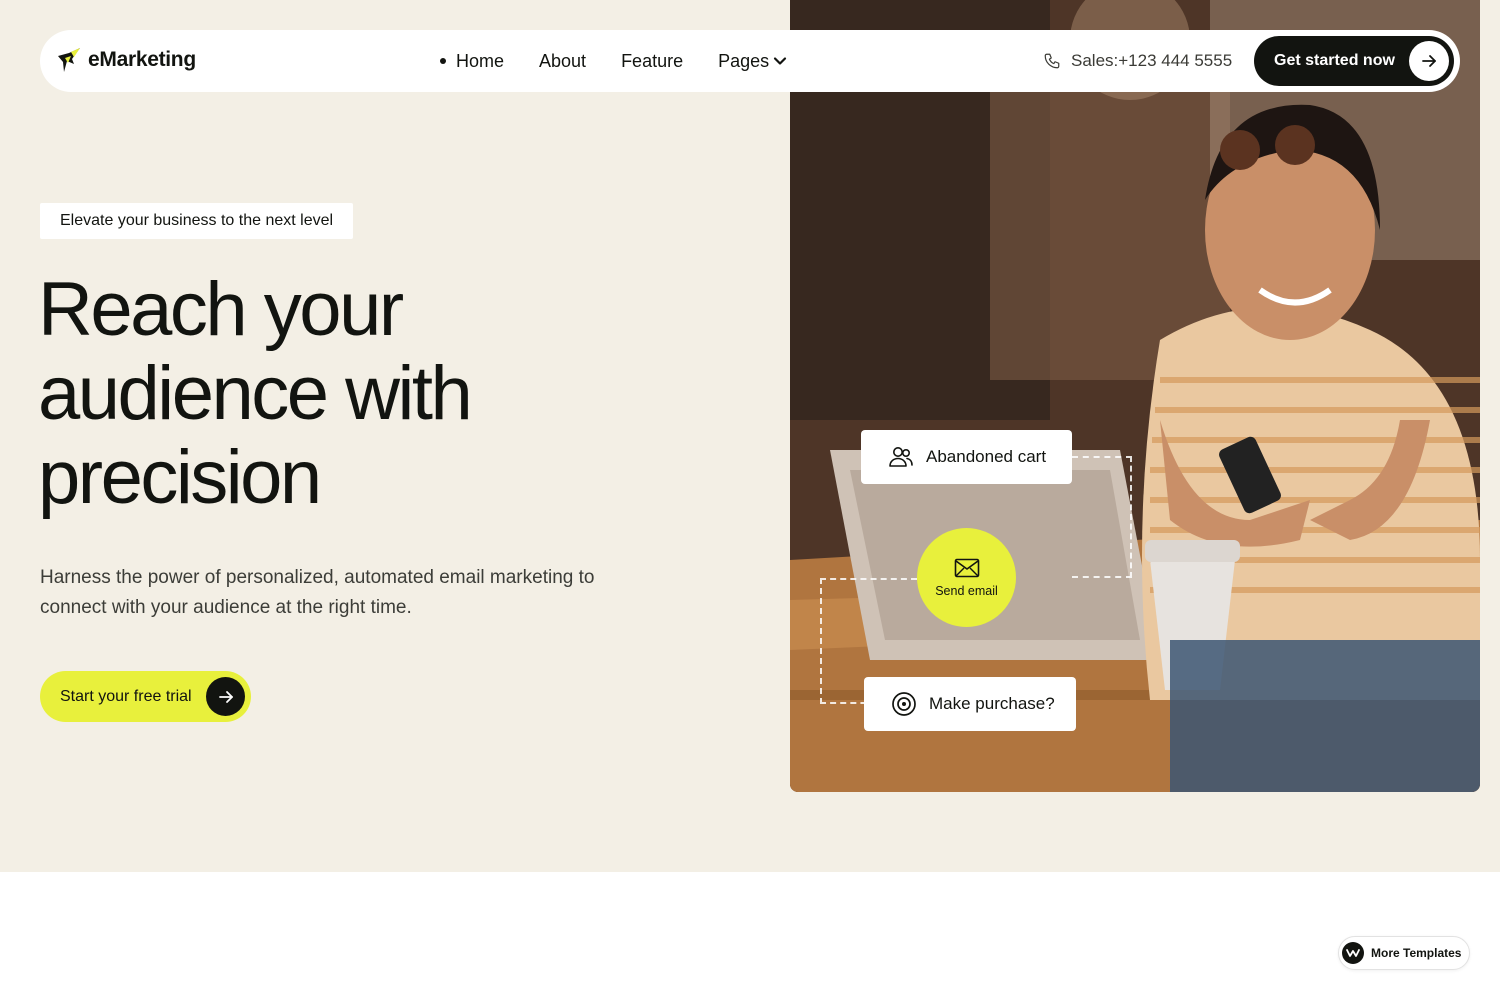 The height and width of the screenshot is (1000, 1500). I want to click on sales-phone: Sales:+123 444 5555, so click(1137, 61).